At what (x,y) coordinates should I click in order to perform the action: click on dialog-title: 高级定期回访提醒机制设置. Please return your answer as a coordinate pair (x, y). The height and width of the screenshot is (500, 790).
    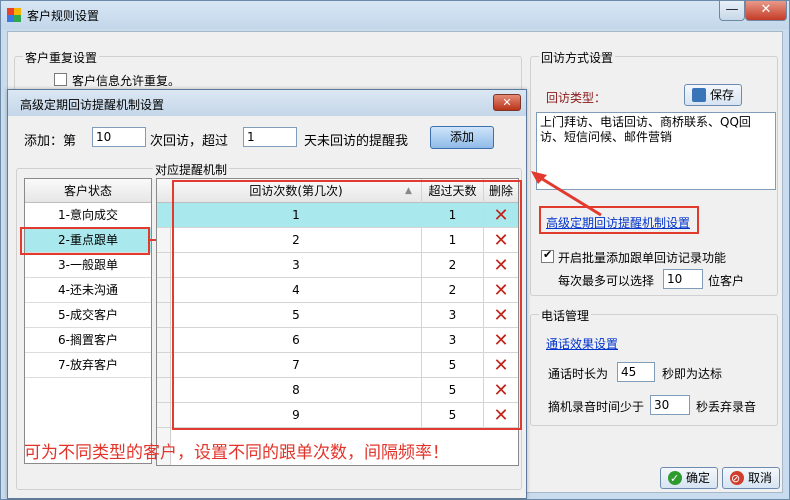
    Looking at the image, I should click on (92, 105).